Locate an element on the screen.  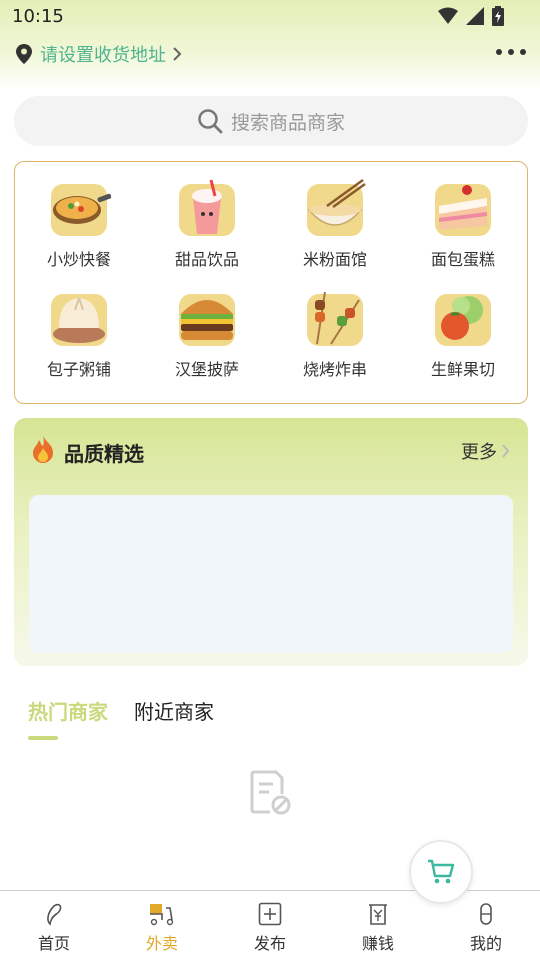
address-selector: 请设置收货地址 is located at coordinates (99, 54).